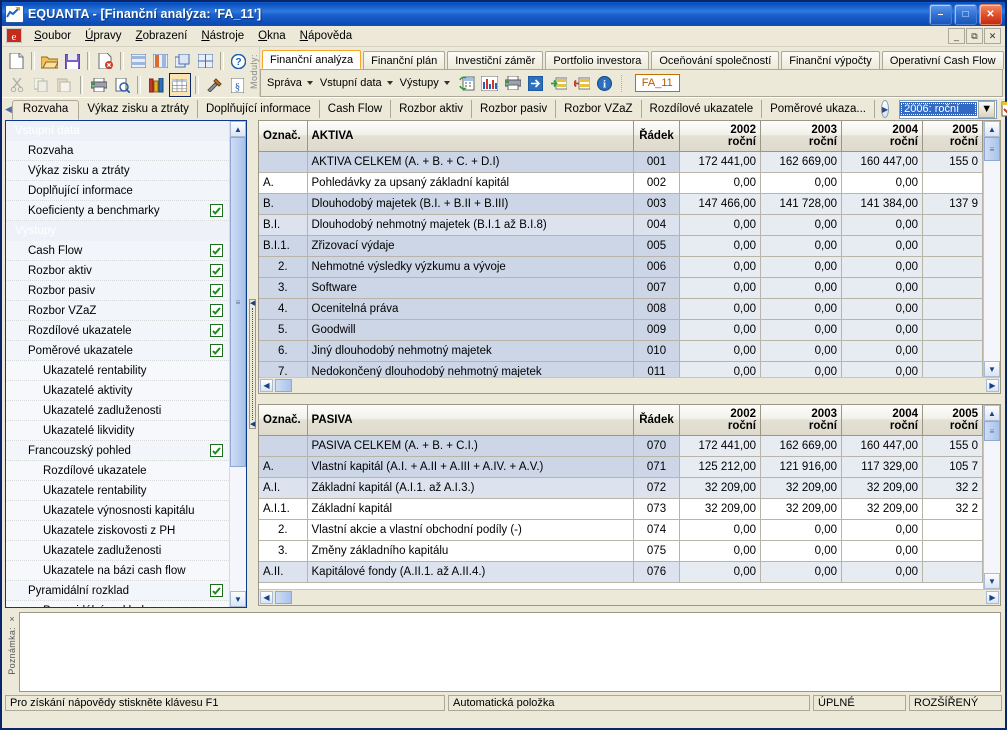 This screenshot has width=1007, height=730. I want to click on cell-2005: 32 2, so click(952, 488).